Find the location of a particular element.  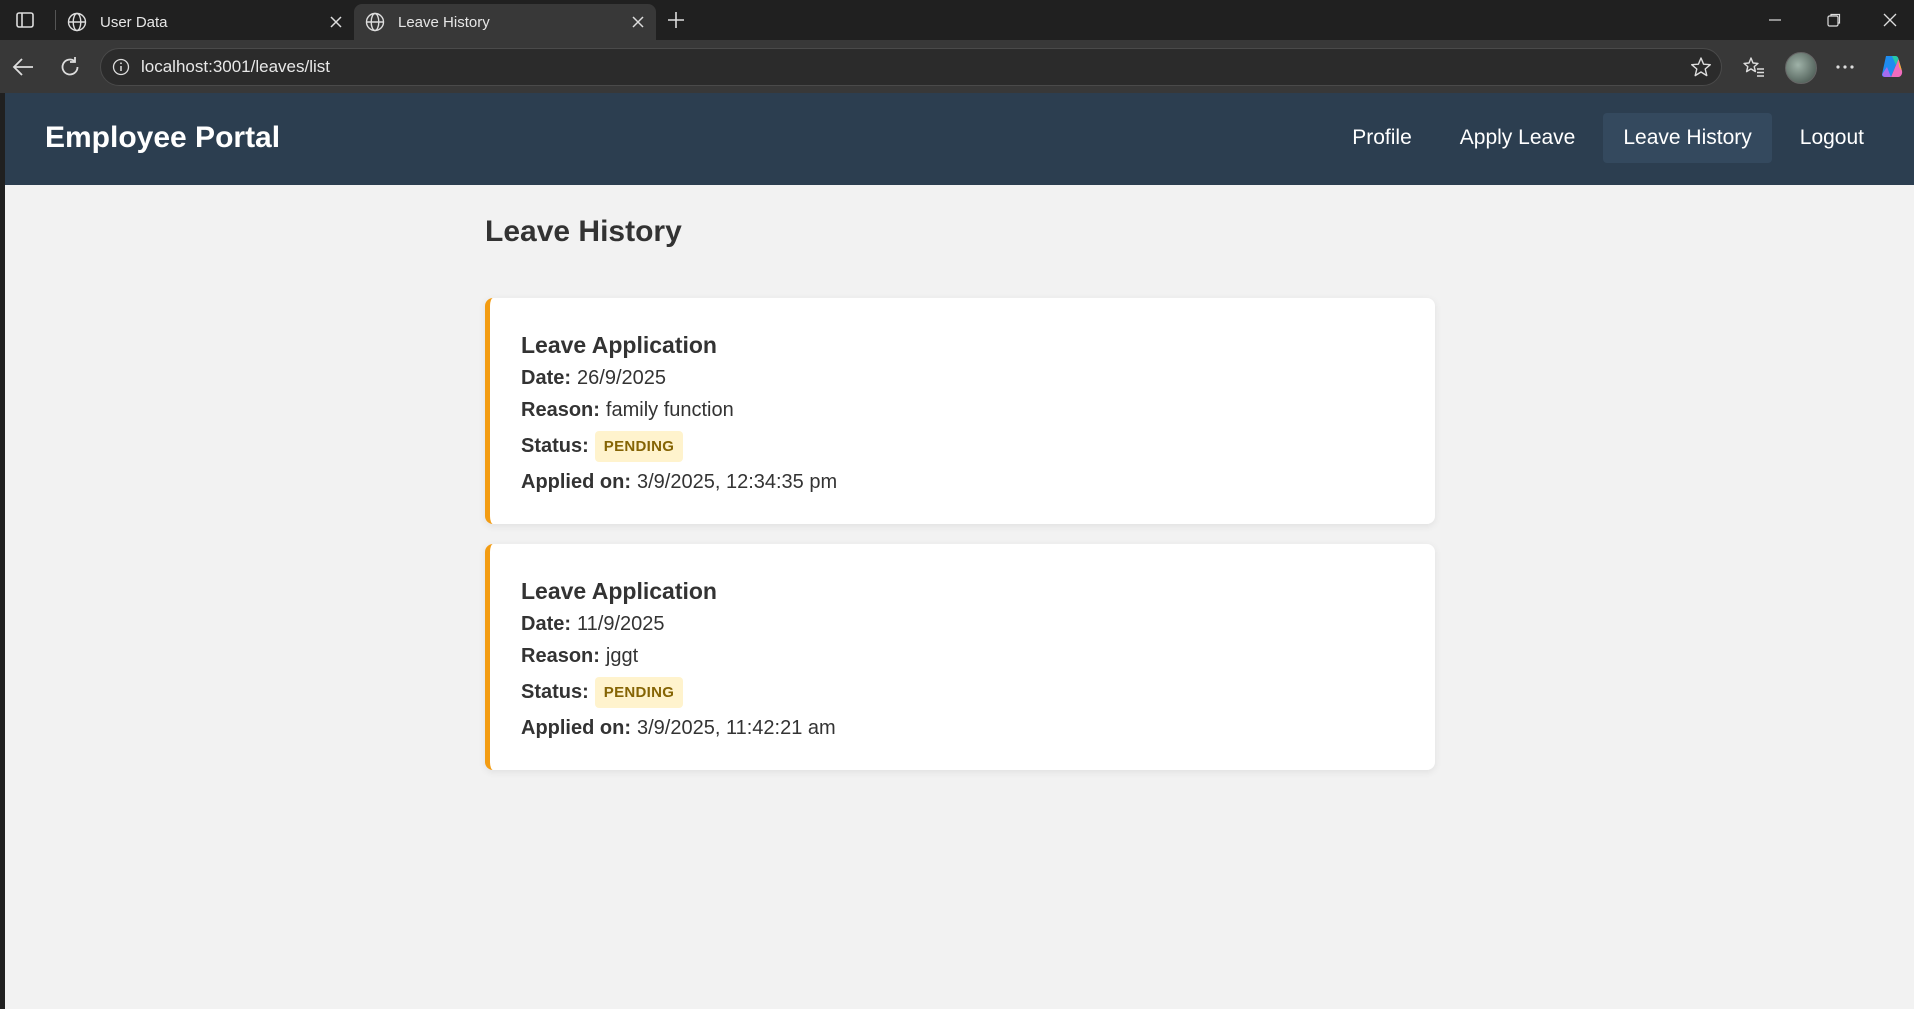

url-text: localhost:3001/leaves/list is located at coordinates (911, 67).